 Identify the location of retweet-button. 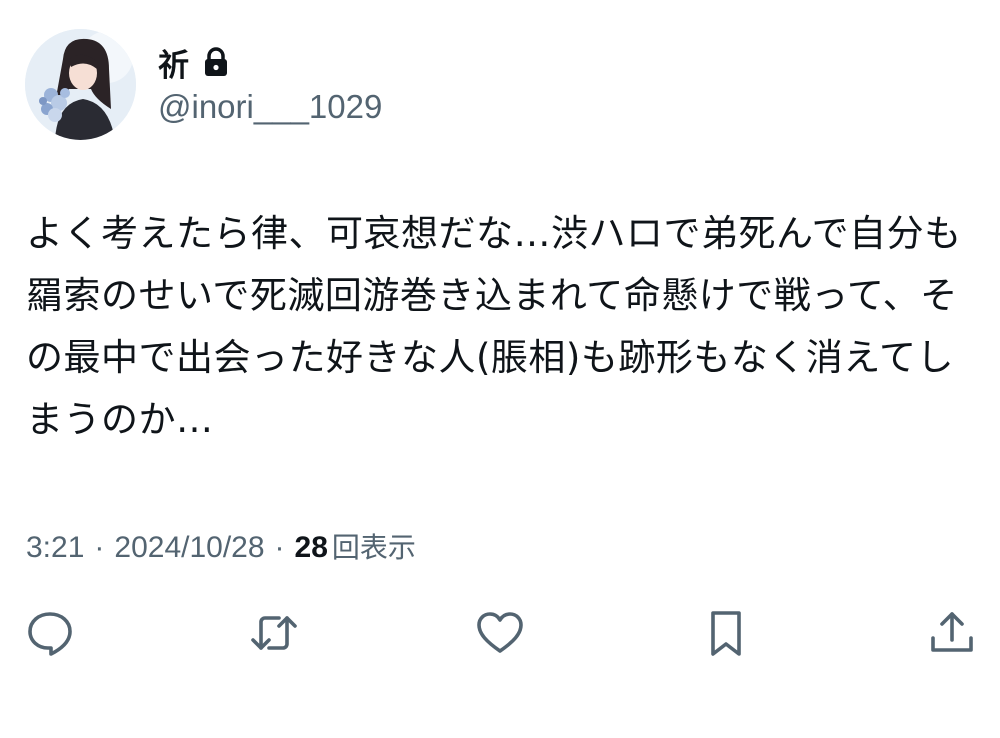
(274, 633).